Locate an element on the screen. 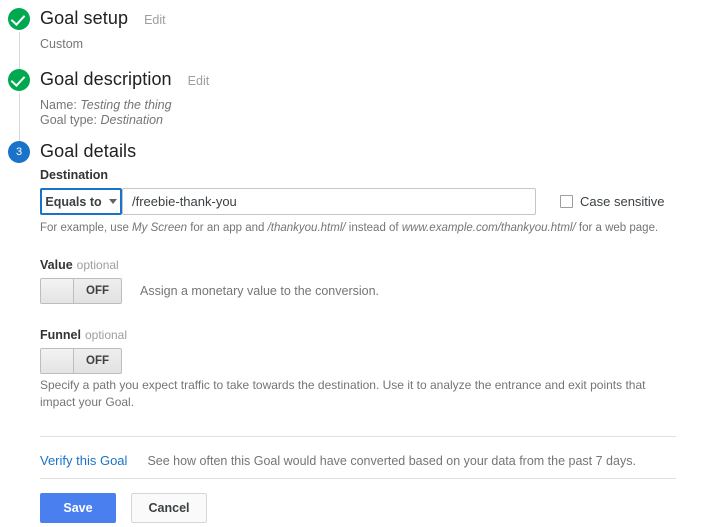 The width and height of the screenshot is (702, 527). goal-name-row: Name: Testing the thing is located at coordinates (371, 105).